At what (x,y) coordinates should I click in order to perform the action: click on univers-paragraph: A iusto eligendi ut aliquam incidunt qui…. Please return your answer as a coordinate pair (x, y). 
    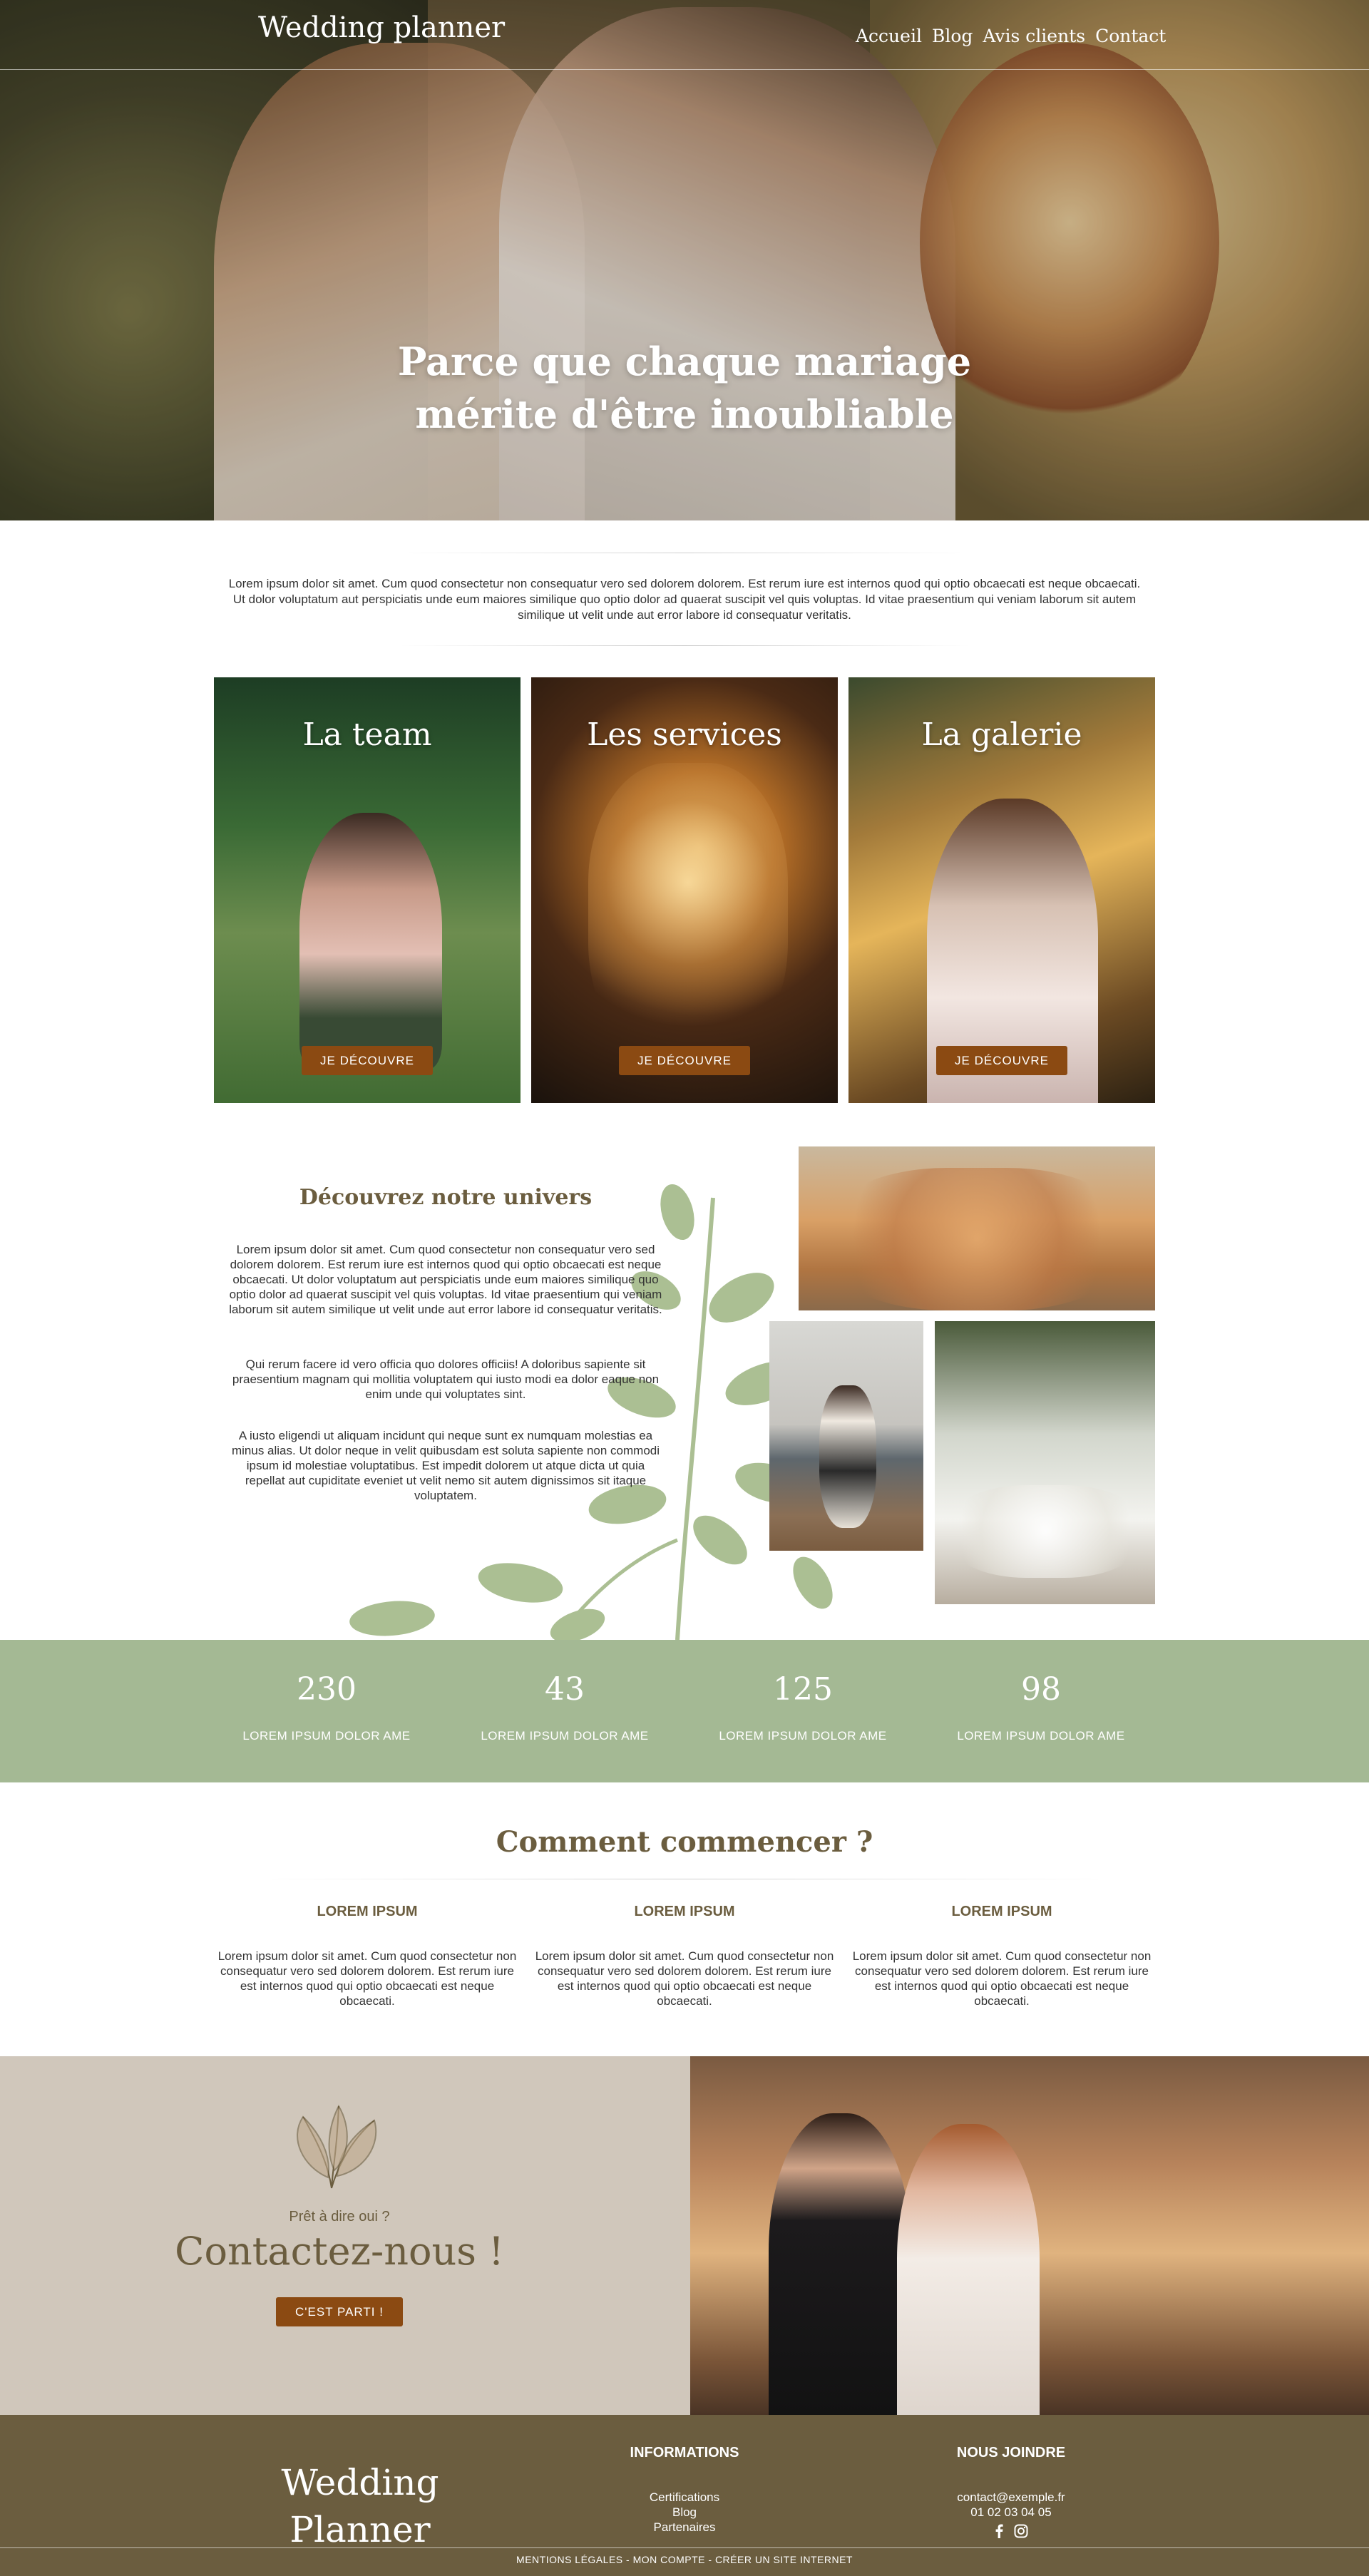
    Looking at the image, I should click on (445, 1465).